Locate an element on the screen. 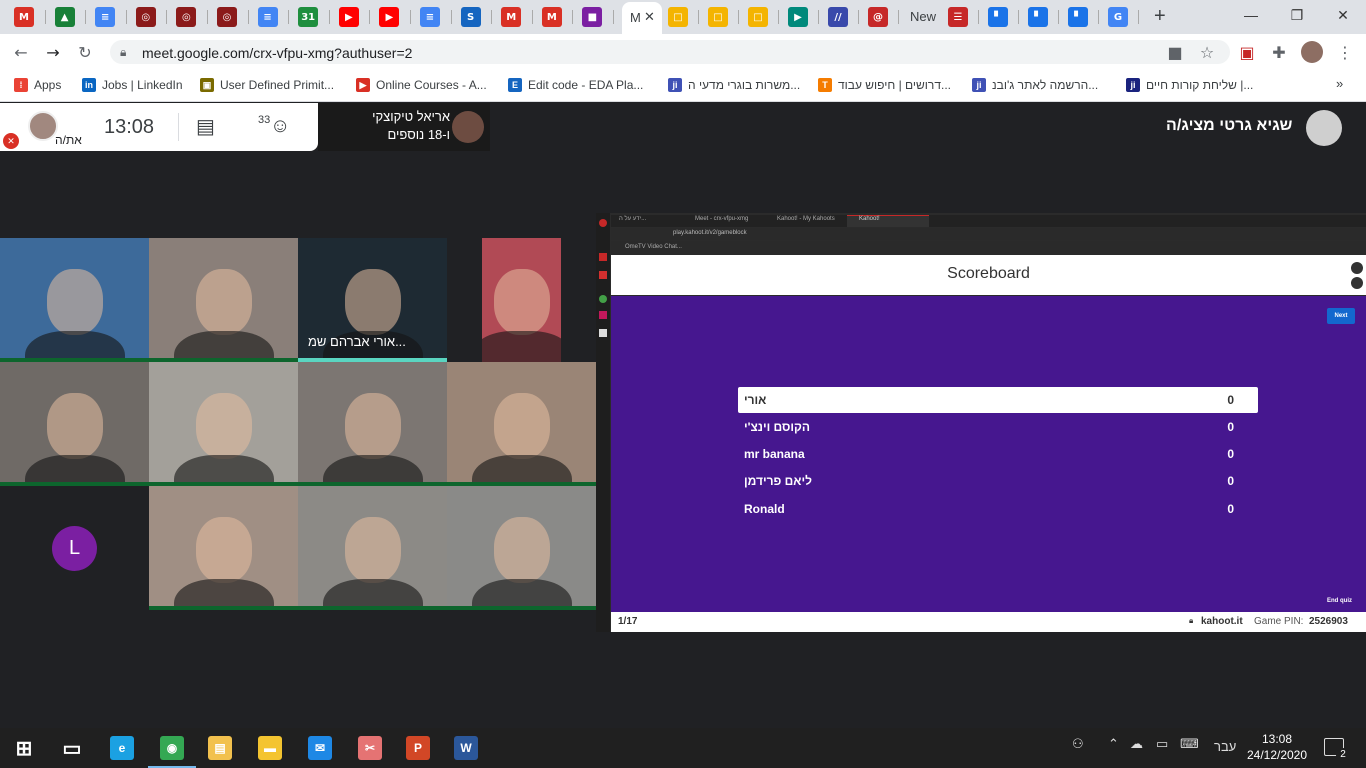  new-tab-button: + is located at coordinates (1160, 16).